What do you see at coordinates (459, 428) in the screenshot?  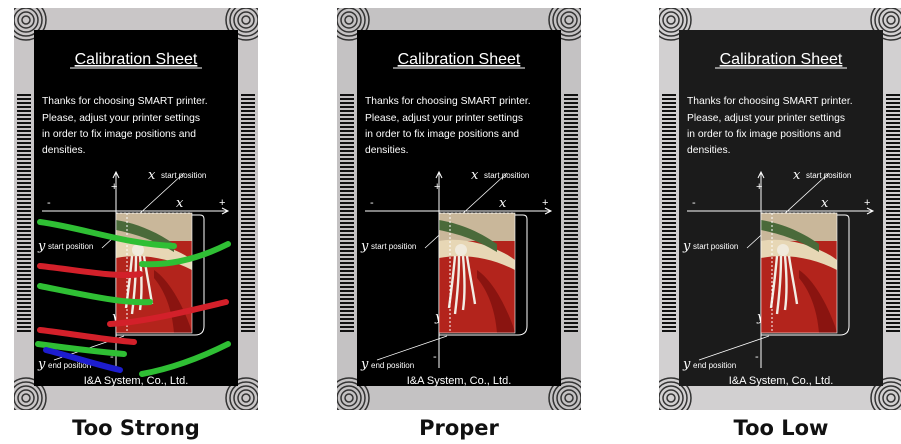 I see `caption-proper: Proper` at bounding box center [459, 428].